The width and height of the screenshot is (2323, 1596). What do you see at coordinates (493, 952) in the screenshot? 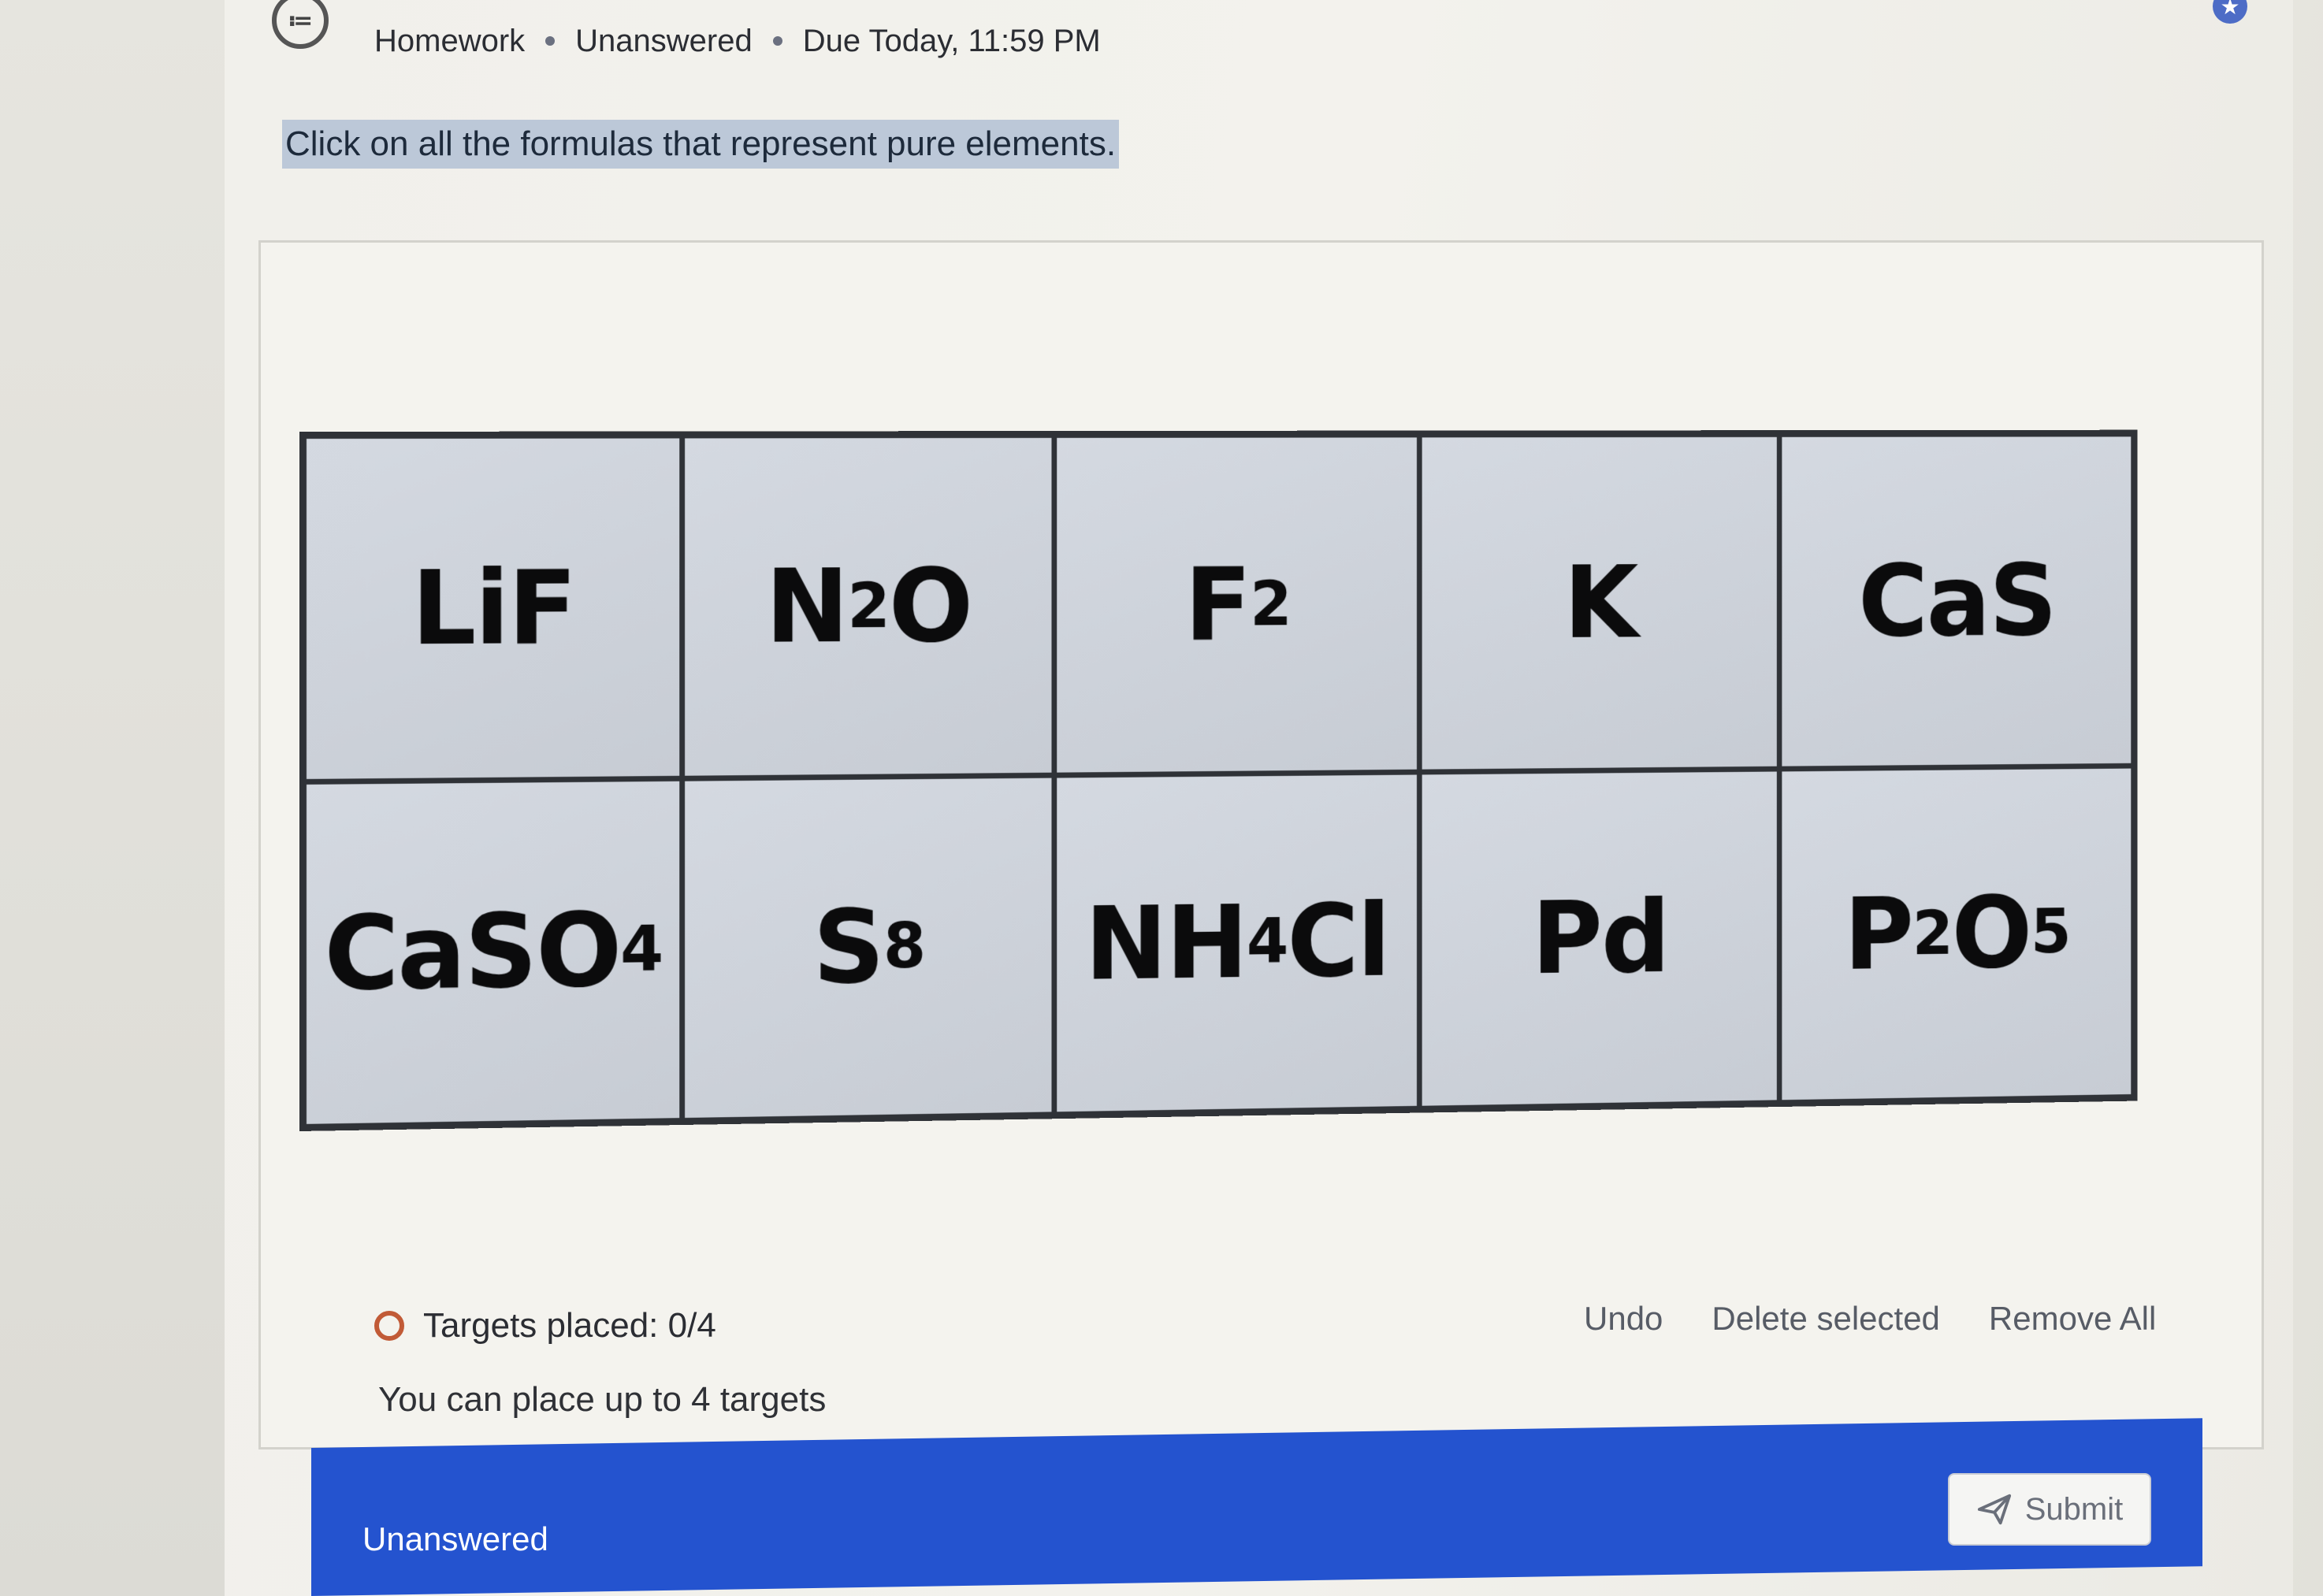
I see `formula-cell-caso4: CaSO 4` at bounding box center [493, 952].